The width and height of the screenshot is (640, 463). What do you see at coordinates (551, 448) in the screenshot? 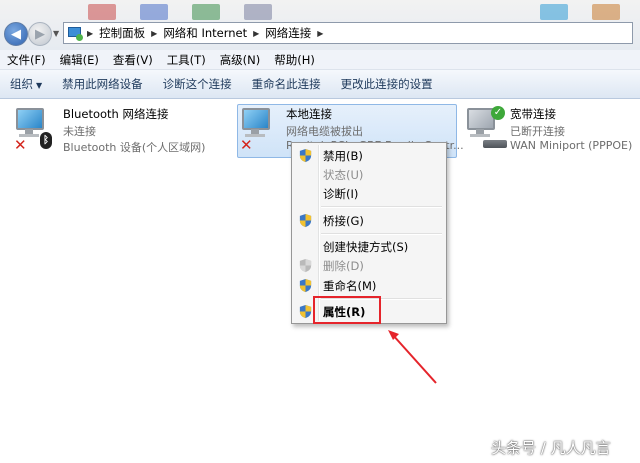
I see `watermark-text: 头条号 / 凡人凡言` at bounding box center [551, 448].